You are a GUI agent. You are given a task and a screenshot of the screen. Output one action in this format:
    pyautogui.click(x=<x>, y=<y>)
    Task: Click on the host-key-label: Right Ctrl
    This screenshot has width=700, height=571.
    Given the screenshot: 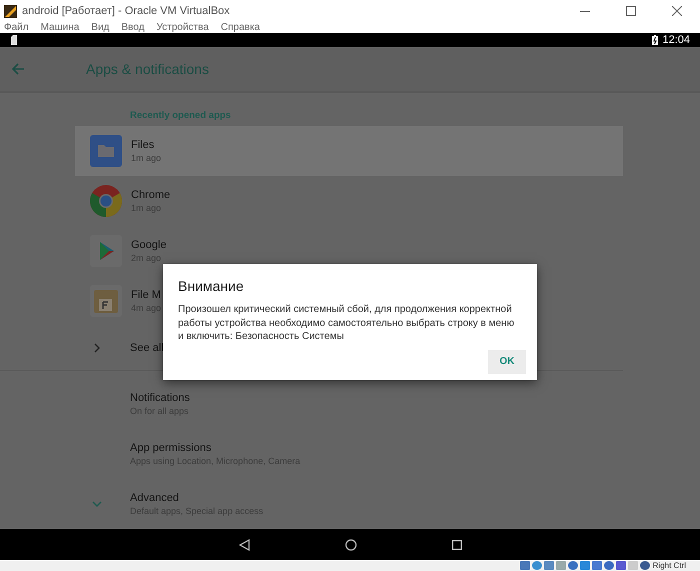 What is the action you would take?
    pyautogui.click(x=669, y=565)
    